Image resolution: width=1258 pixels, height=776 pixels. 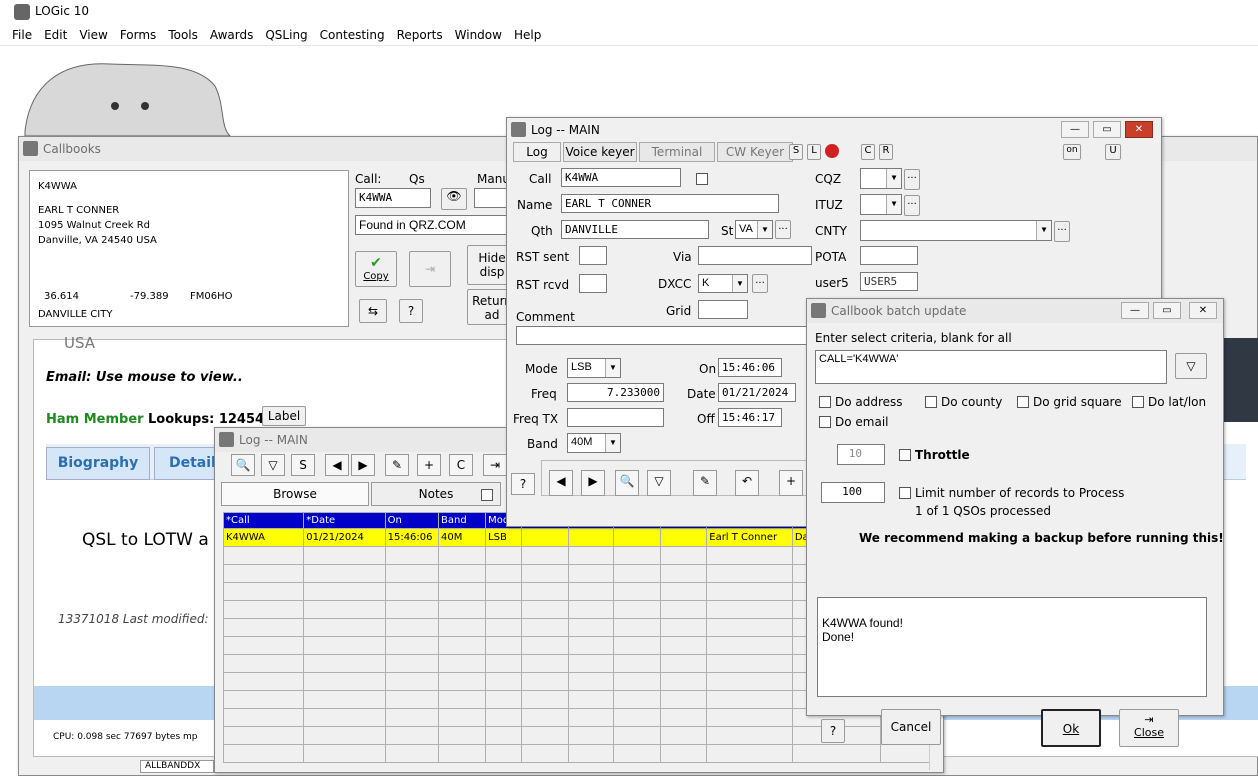 What do you see at coordinates (754, 229) in the screenshot?
I see `state-select: VA ▼` at bounding box center [754, 229].